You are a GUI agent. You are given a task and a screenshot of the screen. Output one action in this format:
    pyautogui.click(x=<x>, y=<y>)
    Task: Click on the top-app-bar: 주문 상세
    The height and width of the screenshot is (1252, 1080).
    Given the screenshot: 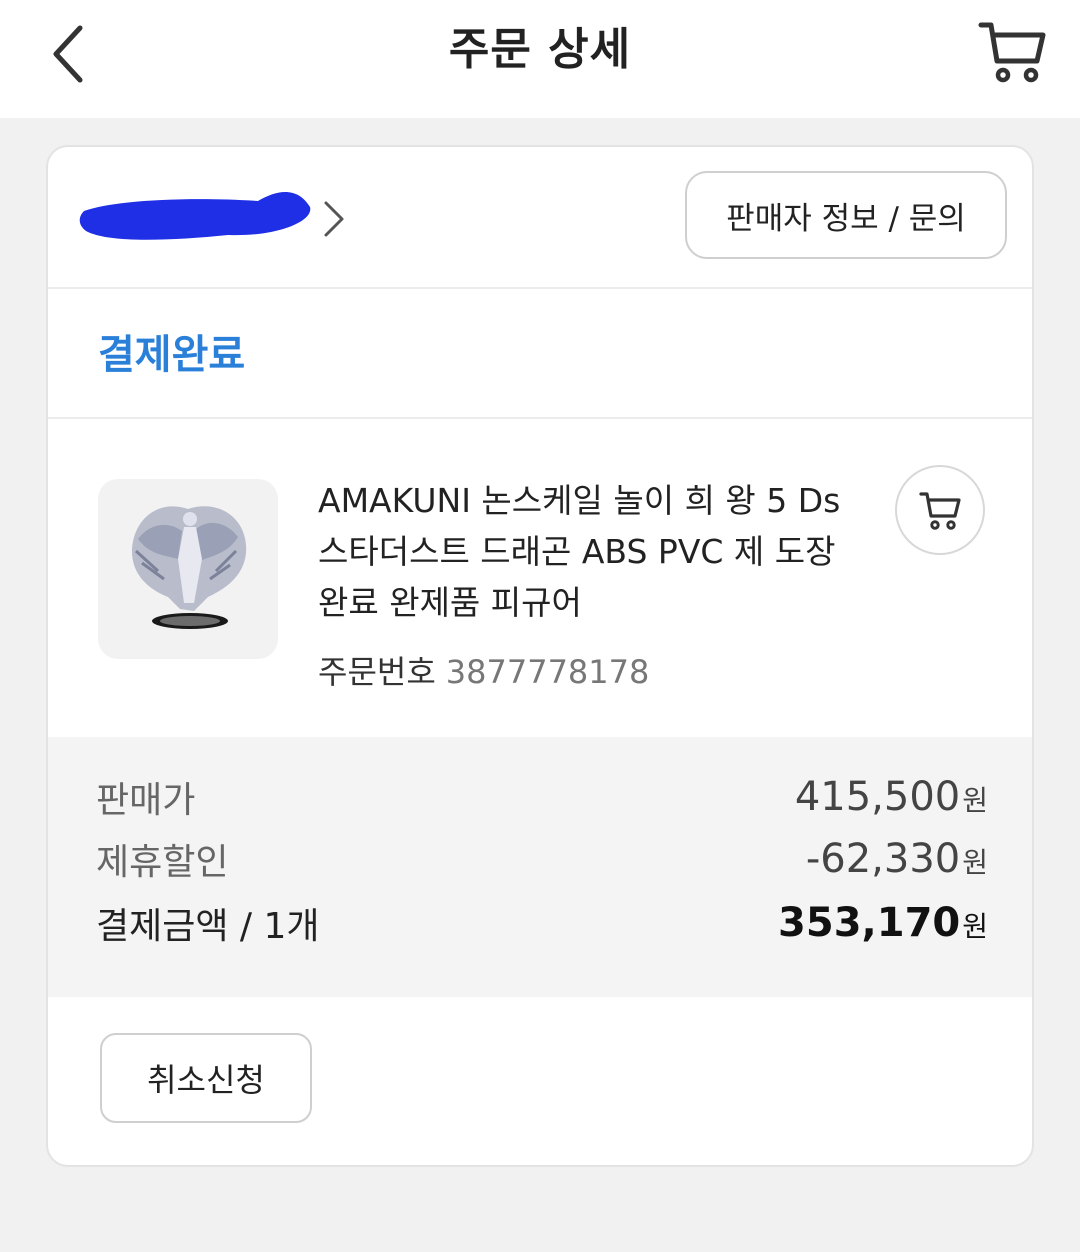 What is the action you would take?
    pyautogui.click(x=540, y=59)
    